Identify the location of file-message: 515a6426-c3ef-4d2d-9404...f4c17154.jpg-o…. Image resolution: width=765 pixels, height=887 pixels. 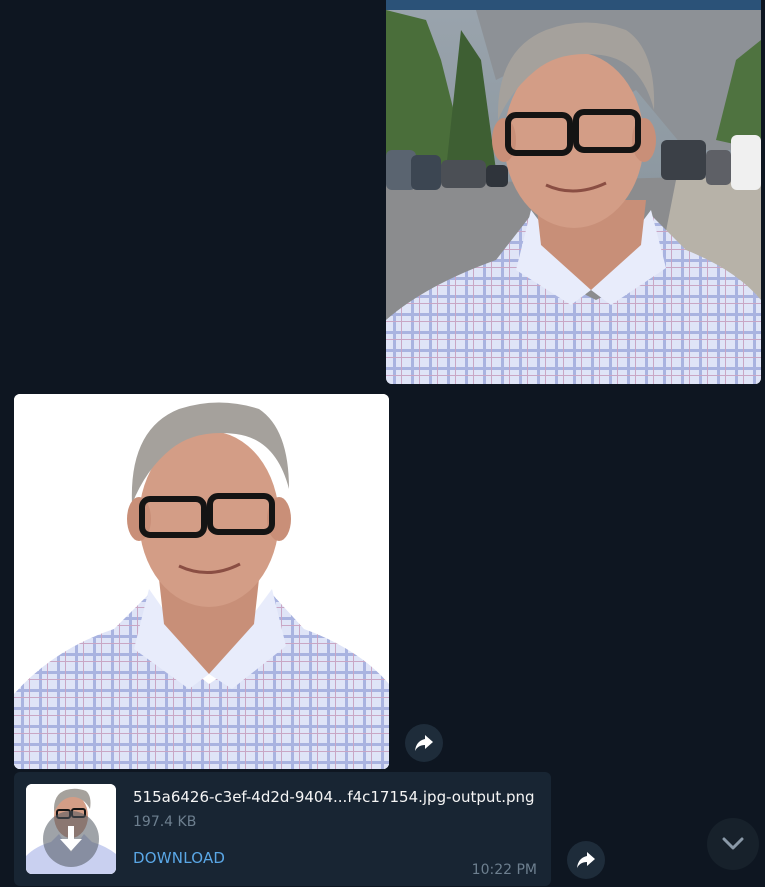
(282, 829).